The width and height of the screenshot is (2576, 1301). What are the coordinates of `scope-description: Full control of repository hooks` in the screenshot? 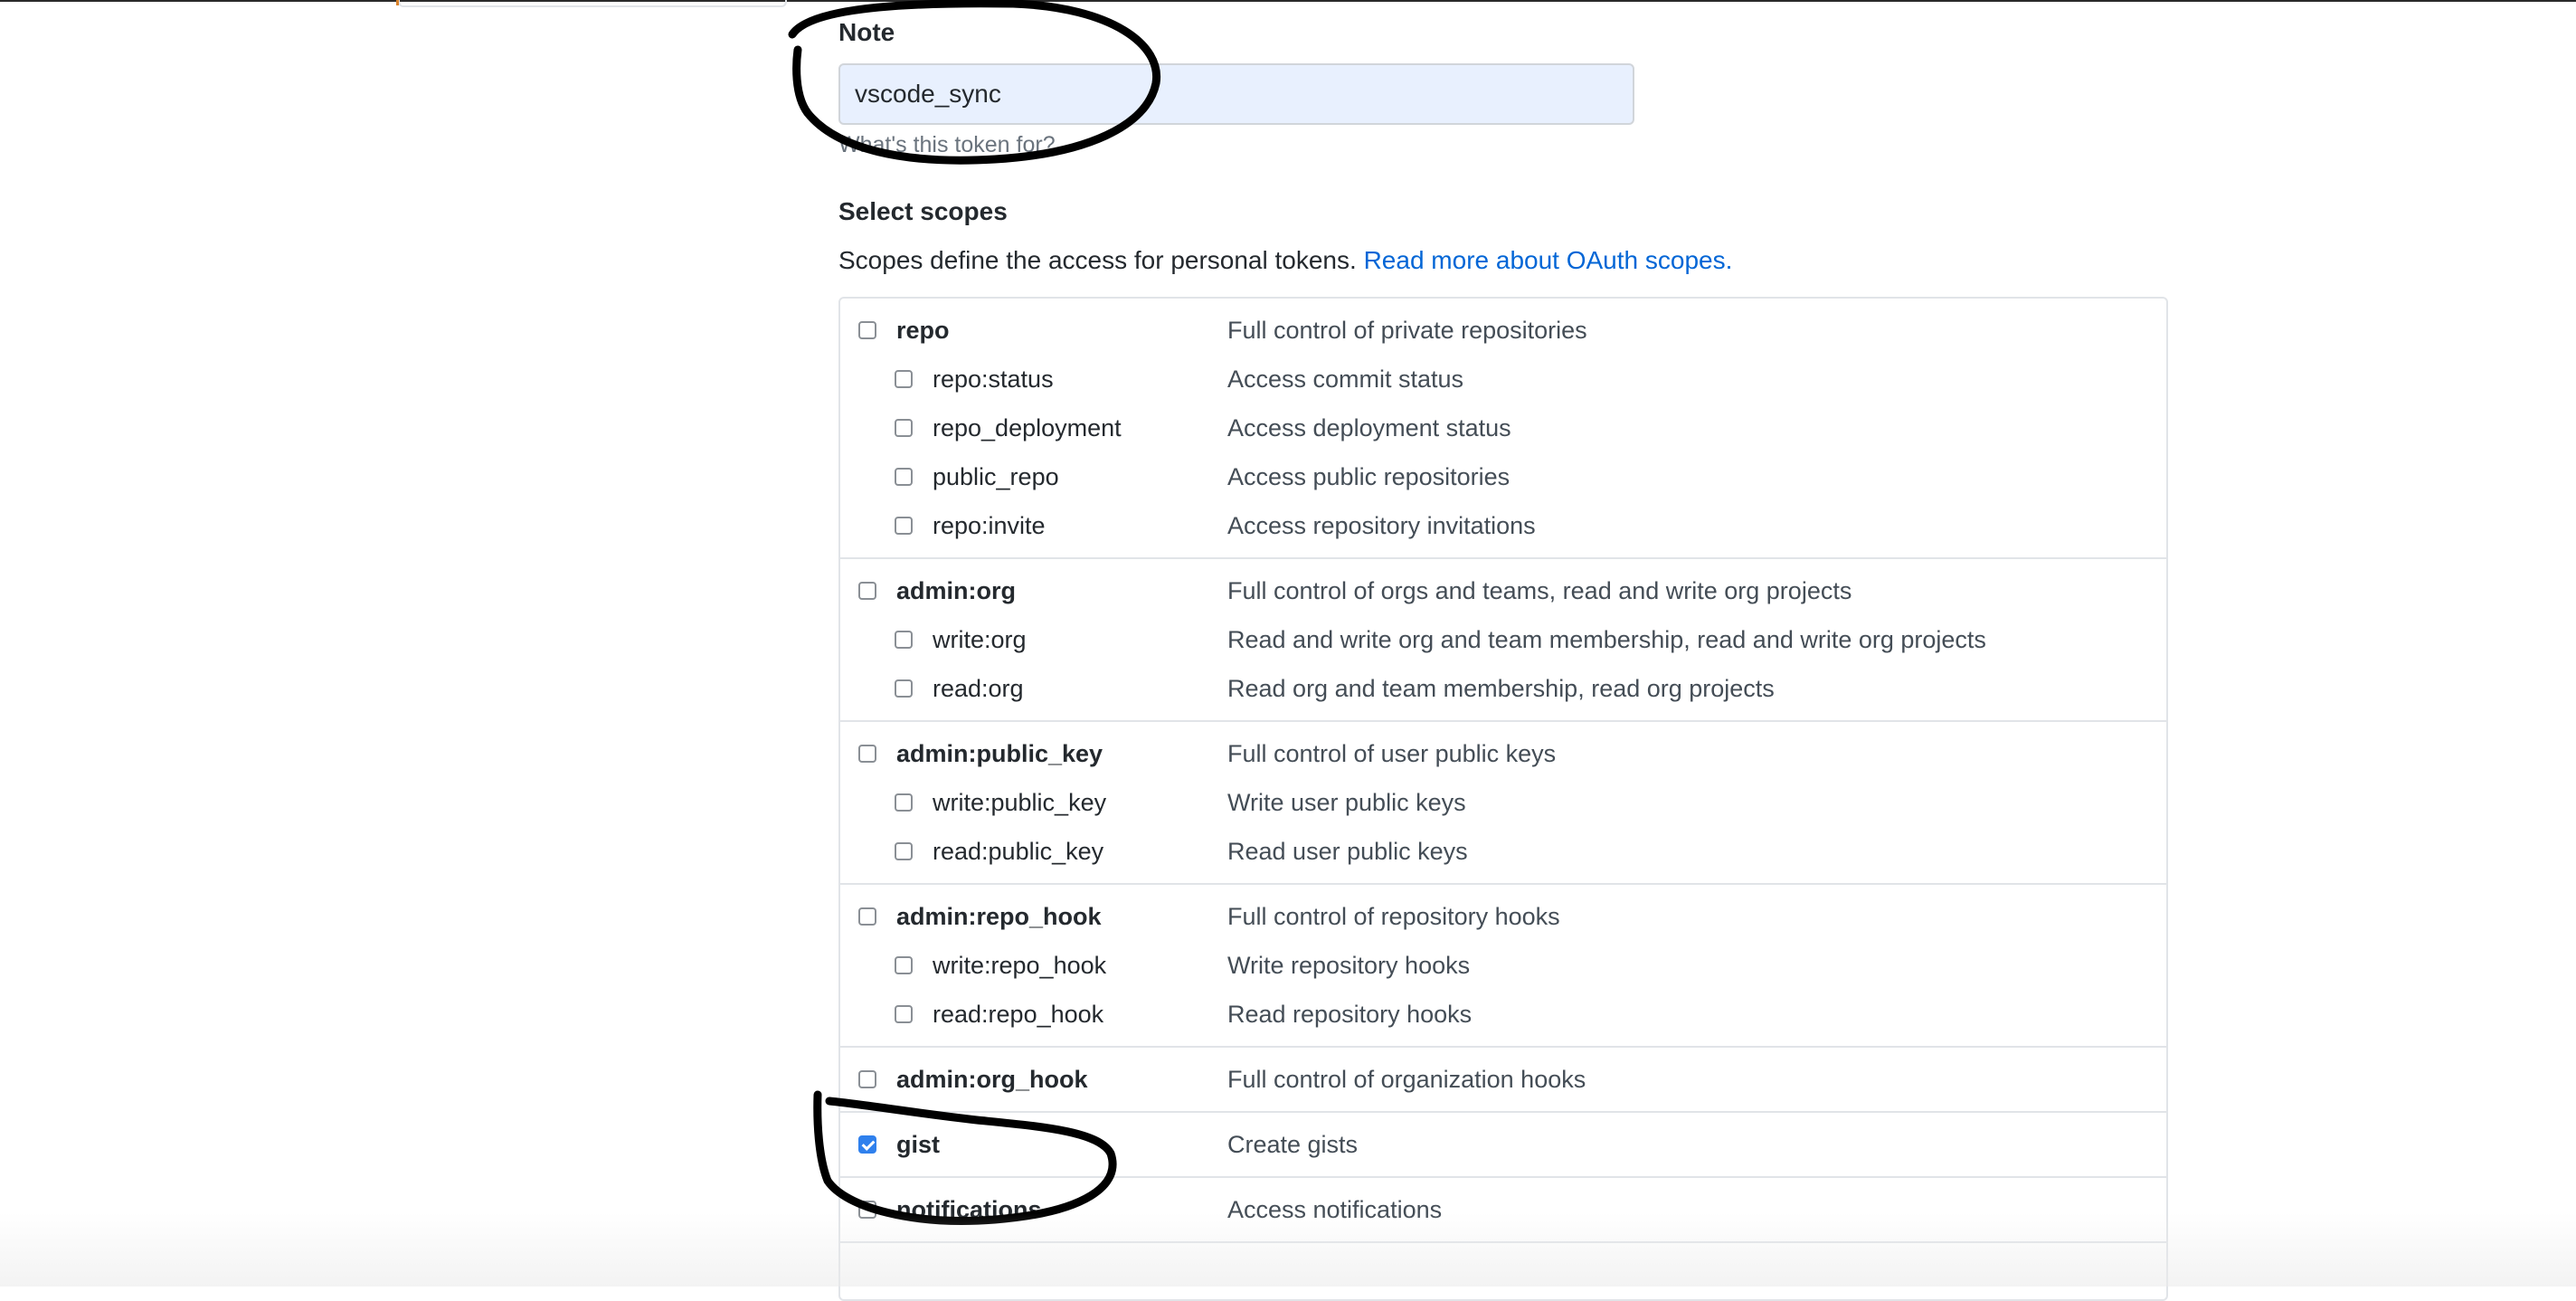 It's located at (1393, 916).